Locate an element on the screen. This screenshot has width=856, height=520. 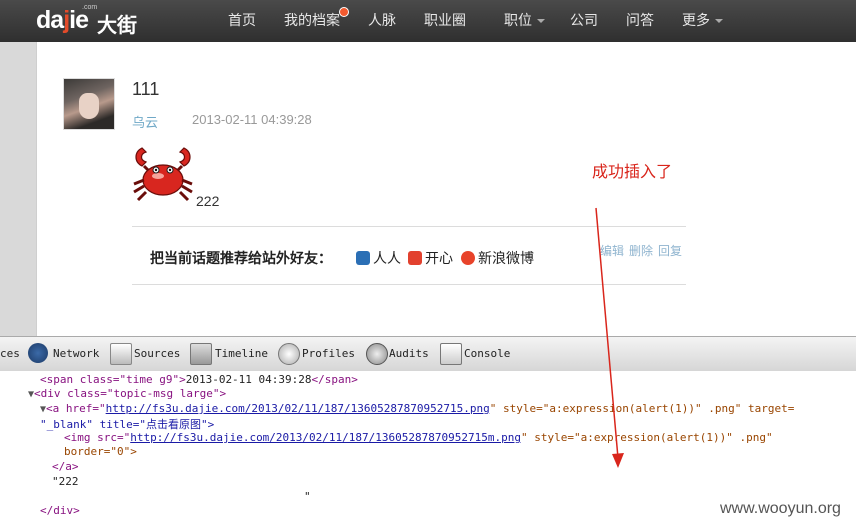
post-title: 111 is located at coordinates (146, 89).